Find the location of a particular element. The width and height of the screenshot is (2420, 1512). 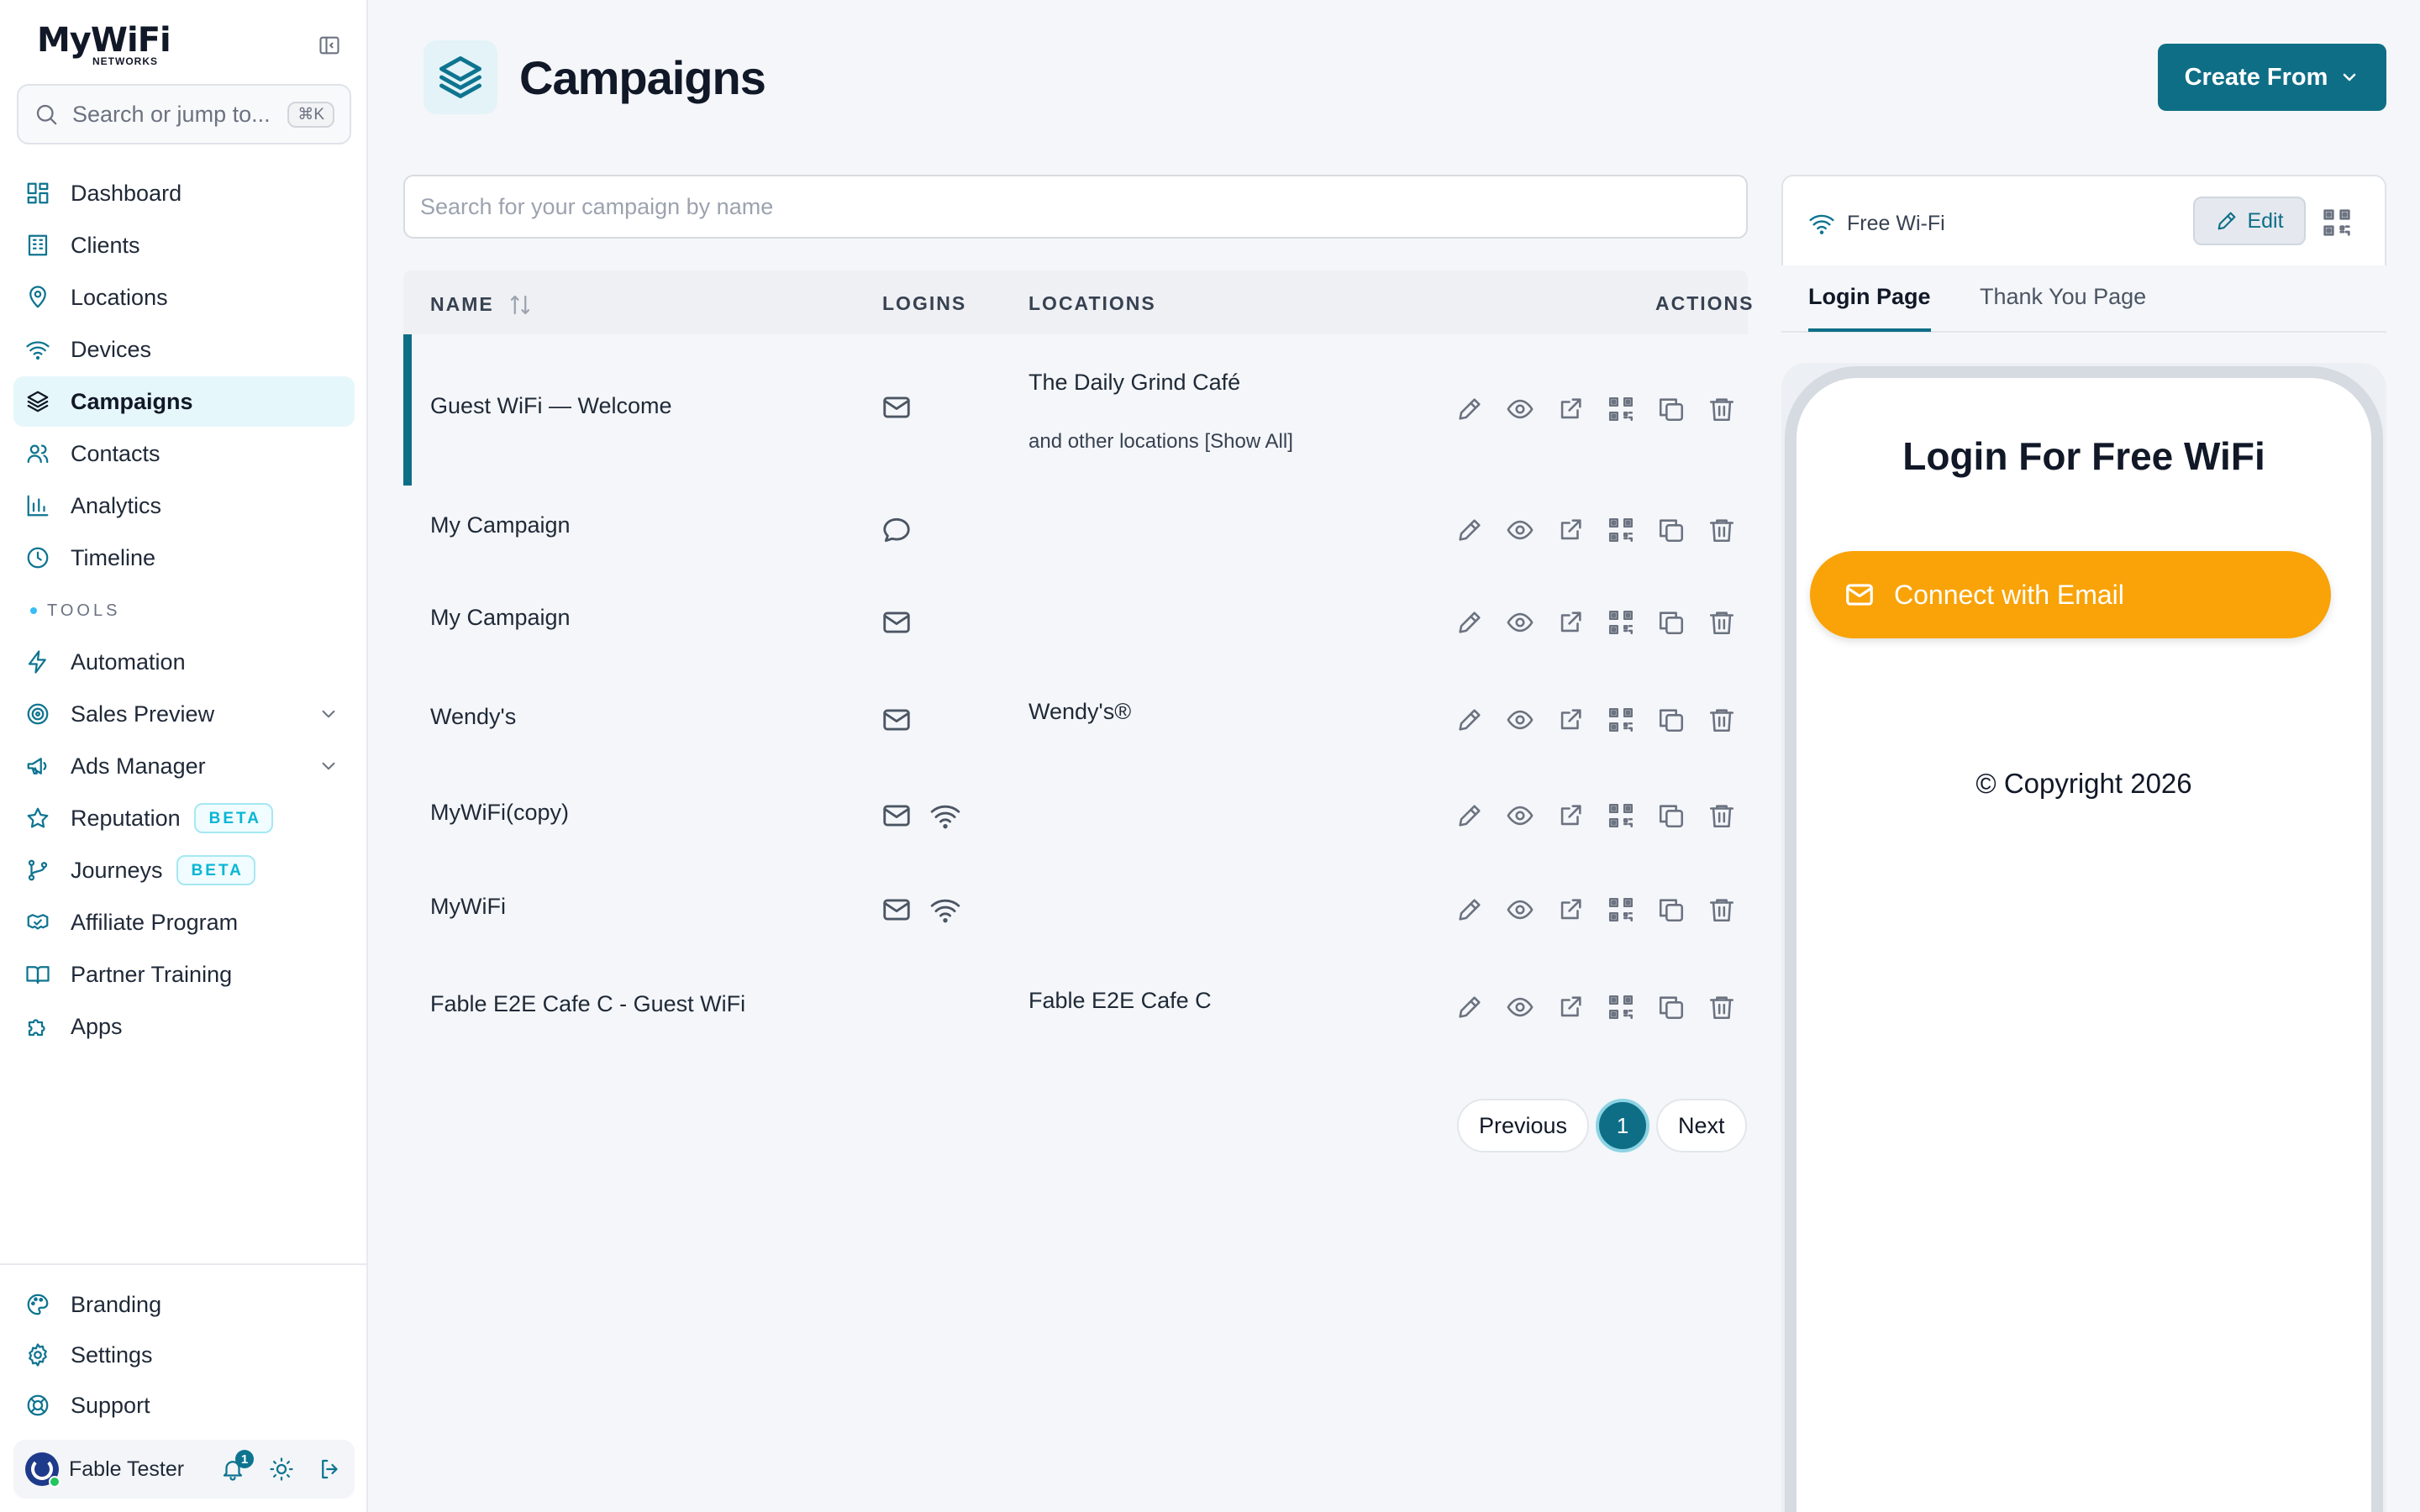

sidebar-item-sales-preview: Sales Preview is located at coordinates (184, 714).